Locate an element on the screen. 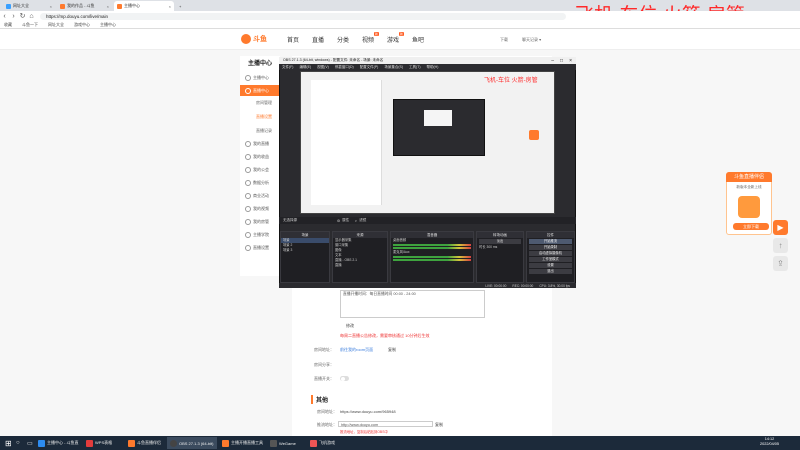 The image size is (800, 450). nav-fishbar: 鱼吧 is located at coordinates (418, 39).